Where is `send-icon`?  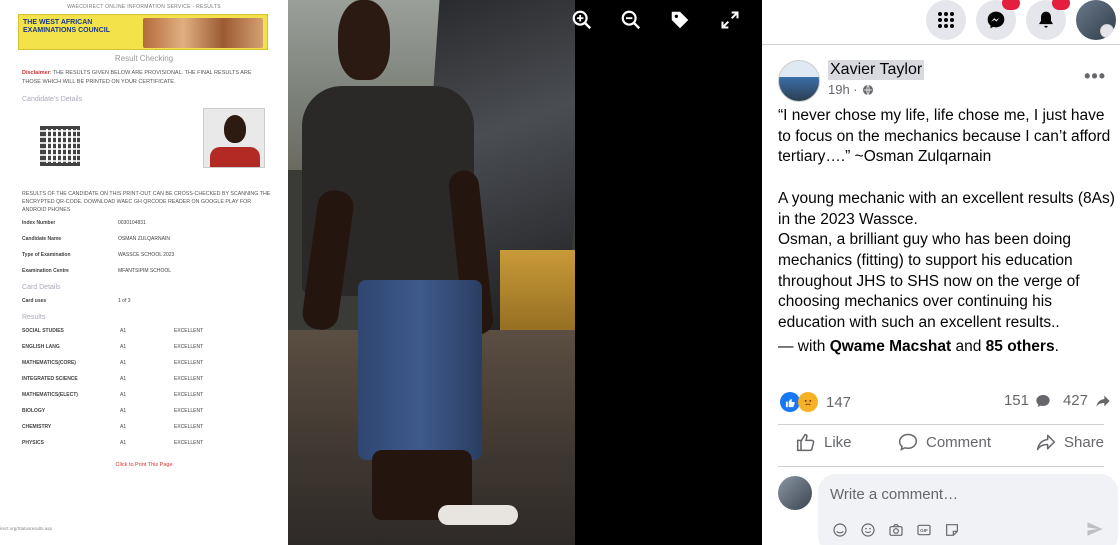 send-icon is located at coordinates (1095, 531).